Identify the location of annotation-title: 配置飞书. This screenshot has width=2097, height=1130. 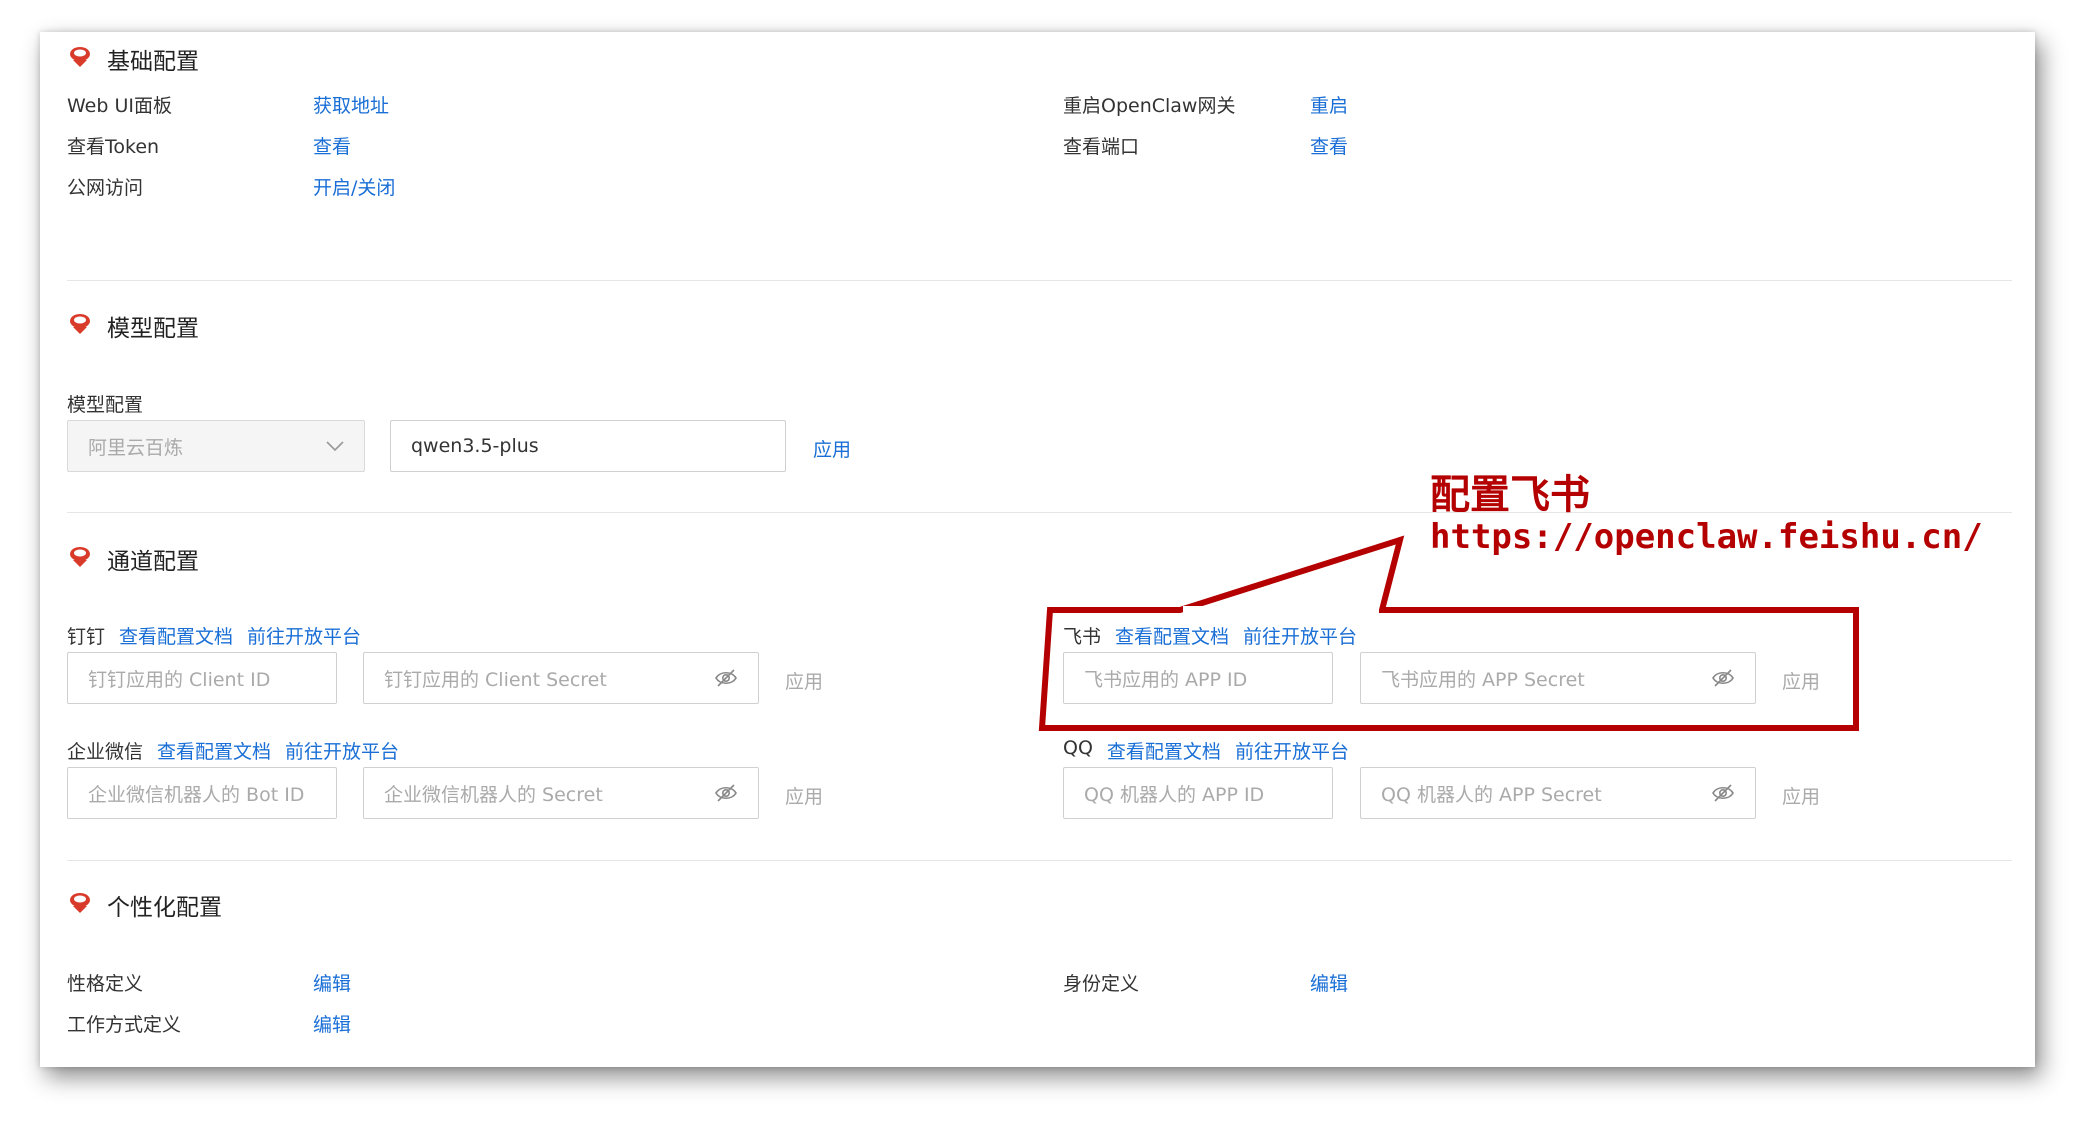
(1510, 495).